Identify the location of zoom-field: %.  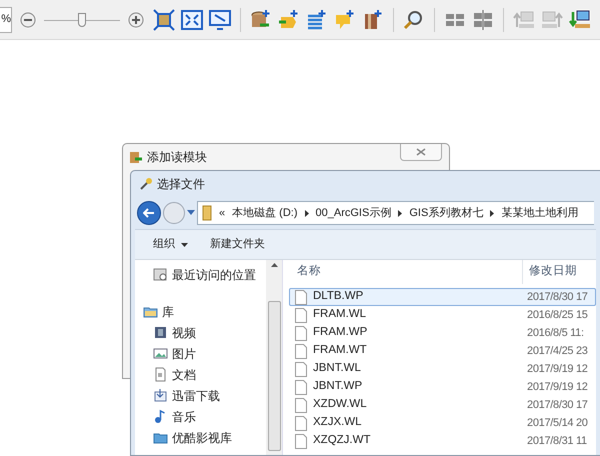
(6, 19).